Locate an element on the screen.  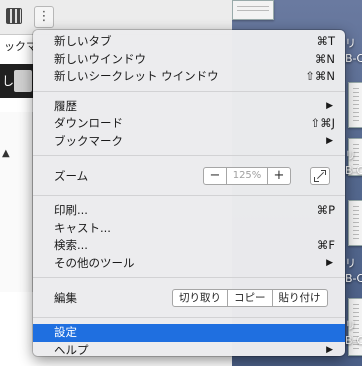
zoom-level: 125% is located at coordinates (247, 176).